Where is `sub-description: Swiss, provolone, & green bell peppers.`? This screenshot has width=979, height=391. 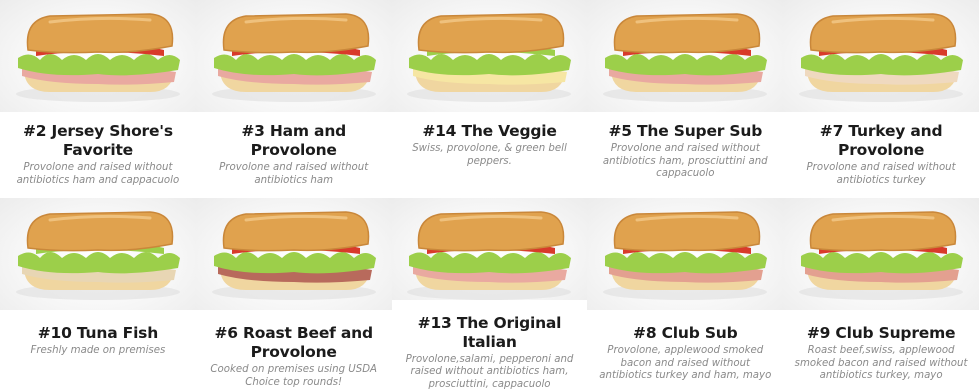 sub-description: Swiss, provolone, & green bell peppers. is located at coordinates (489, 155).